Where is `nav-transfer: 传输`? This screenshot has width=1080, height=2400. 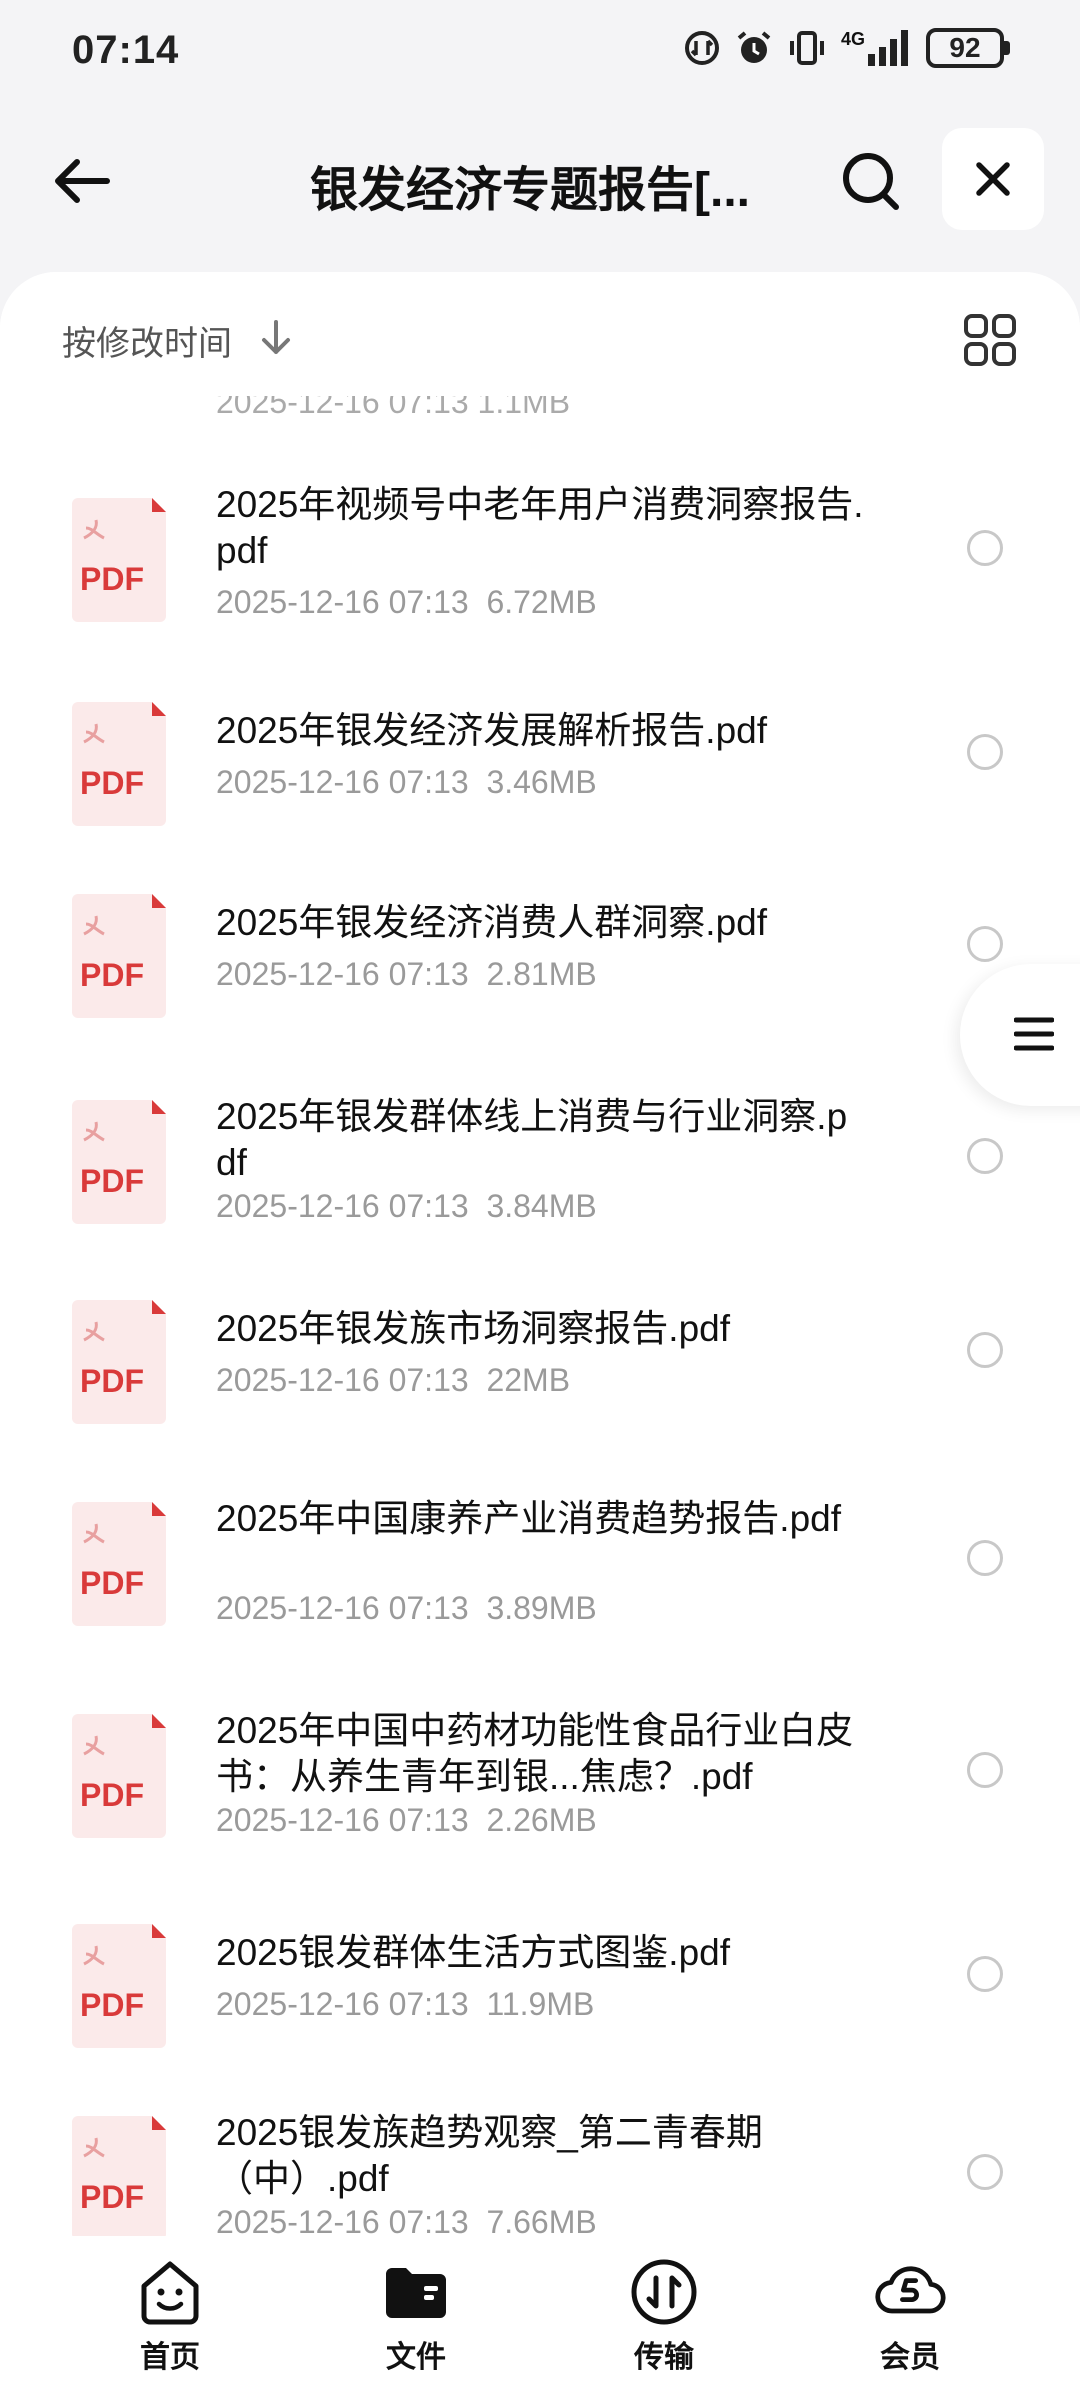
nav-transfer: 传输 is located at coordinates (664, 2316).